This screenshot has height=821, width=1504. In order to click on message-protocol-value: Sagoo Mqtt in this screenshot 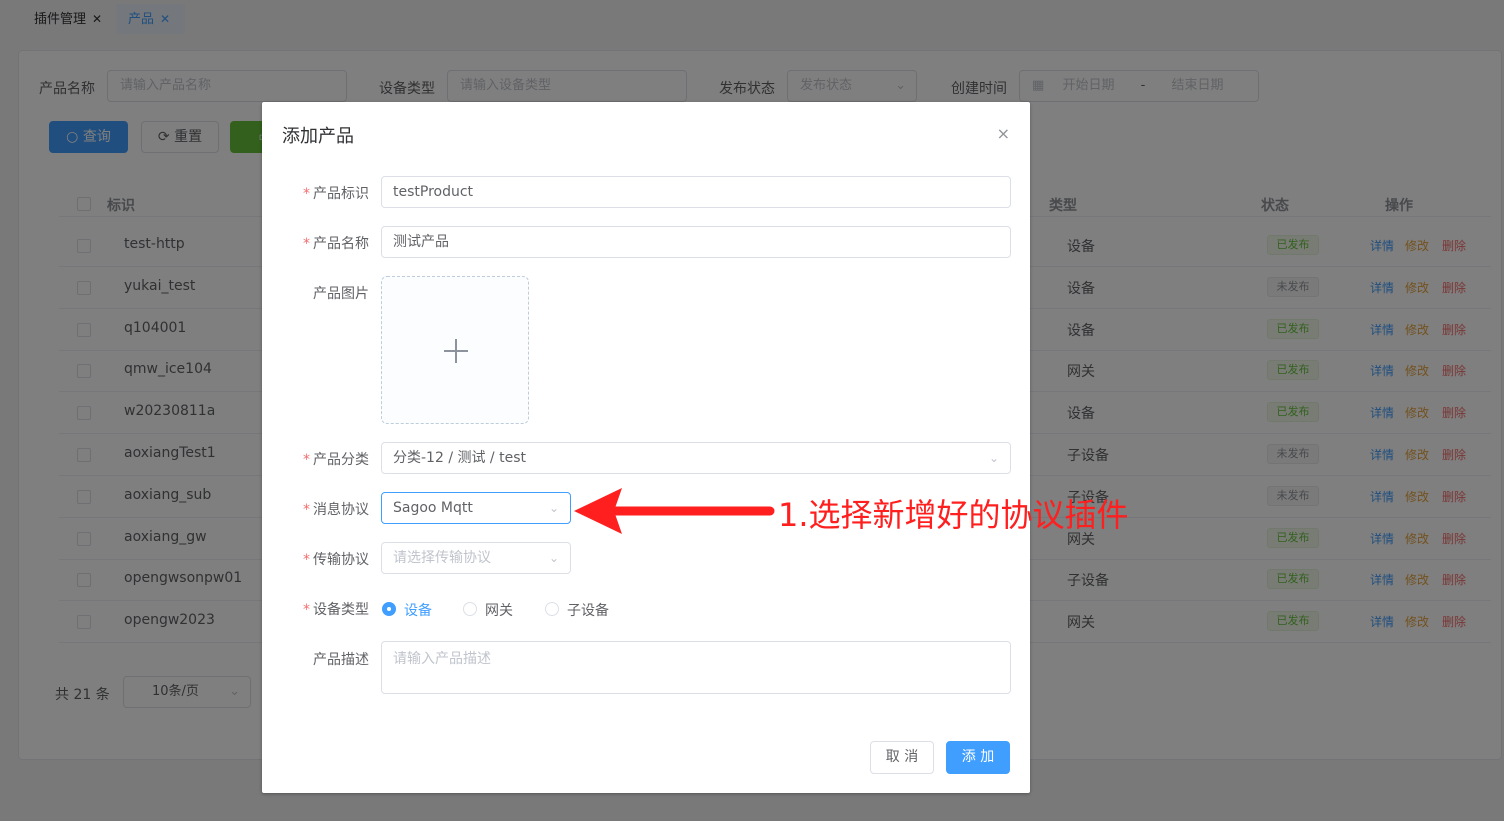, I will do `click(433, 508)`.